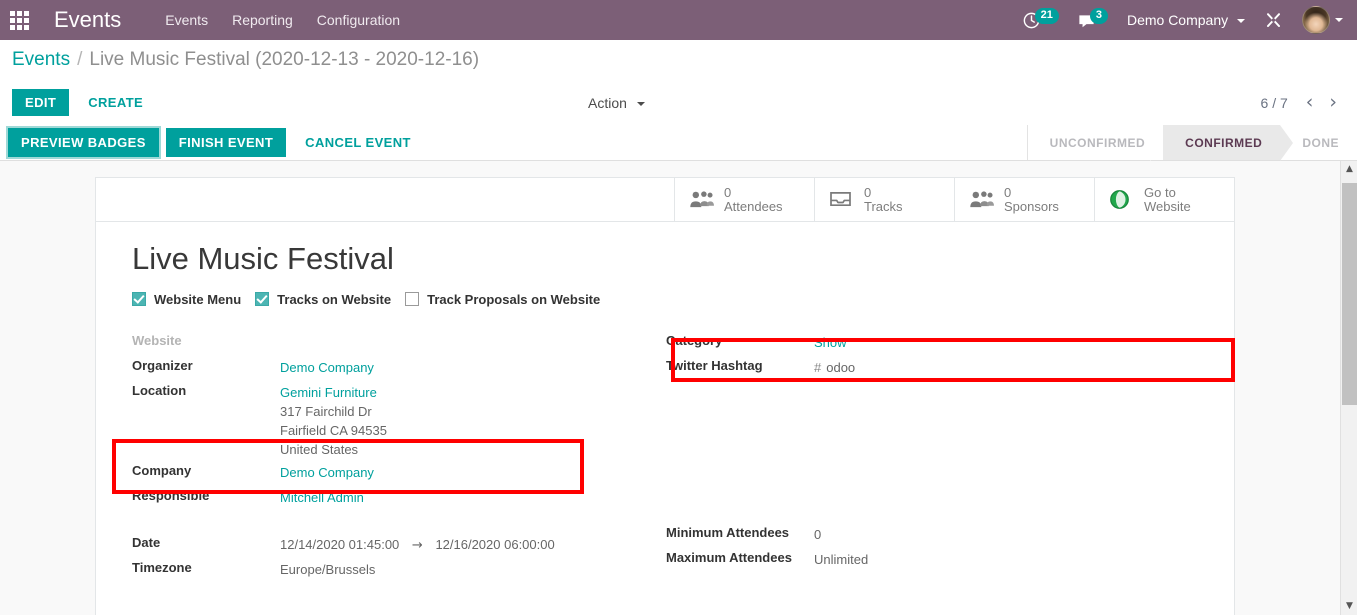 The height and width of the screenshot is (615, 1357). Describe the element at coordinates (398, 472) in the screenshot. I see `field-company: Company Demo Company` at that location.